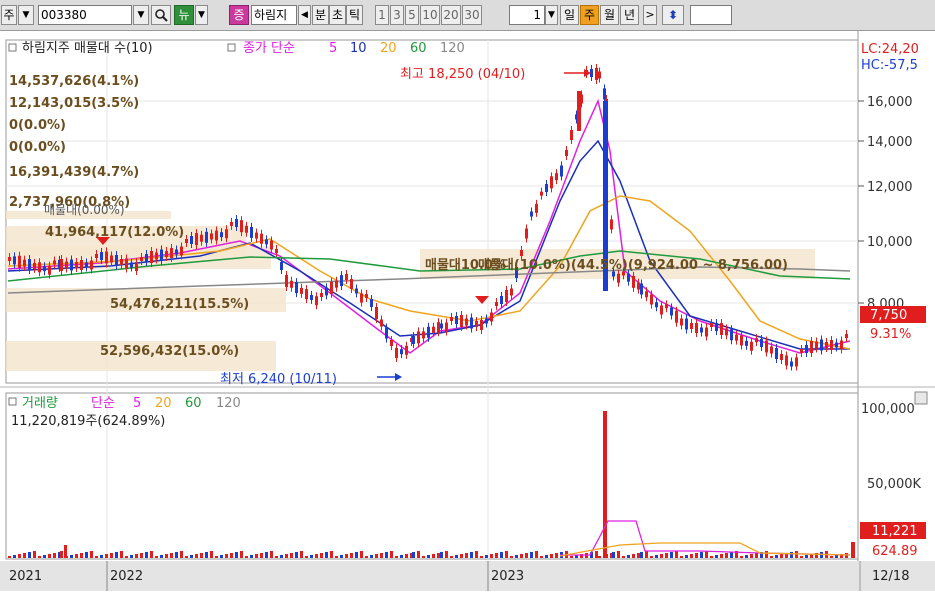  I want to click on news-dropdown-icon: ▼, so click(201, 15).